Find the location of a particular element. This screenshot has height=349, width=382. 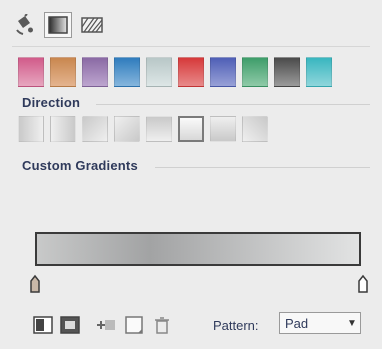

pattern-label: Pattern: is located at coordinates (236, 325).